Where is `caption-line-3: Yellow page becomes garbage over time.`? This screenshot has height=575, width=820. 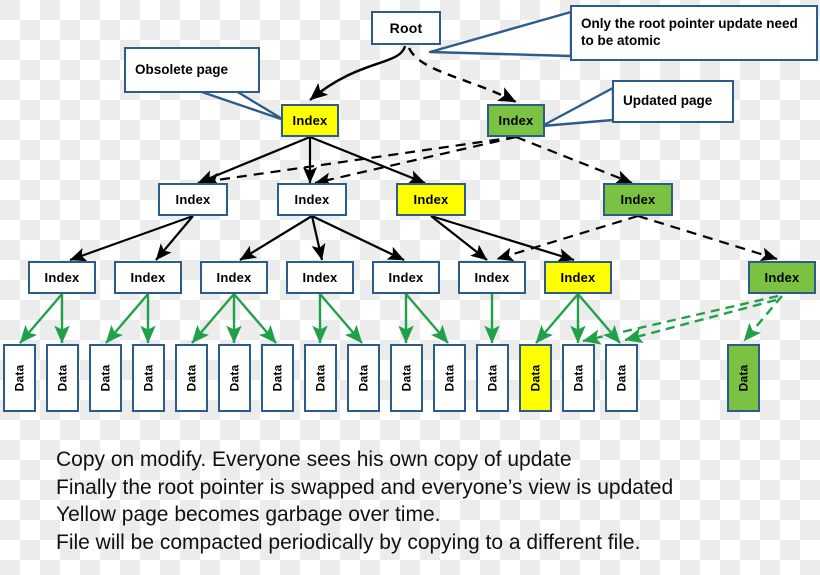 caption-line-3: Yellow page becomes garbage over time. is located at coordinates (248, 515).